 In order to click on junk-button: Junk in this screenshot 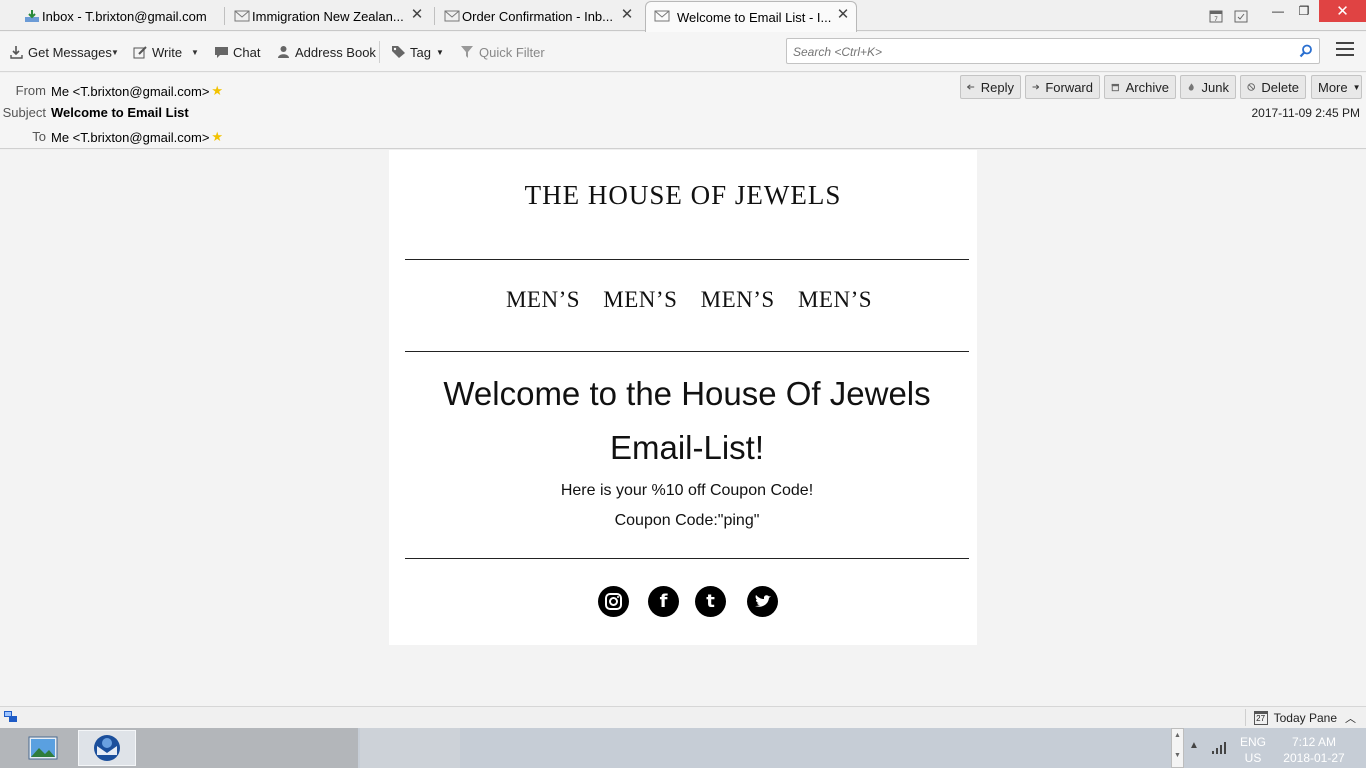, I will do `click(1208, 87)`.